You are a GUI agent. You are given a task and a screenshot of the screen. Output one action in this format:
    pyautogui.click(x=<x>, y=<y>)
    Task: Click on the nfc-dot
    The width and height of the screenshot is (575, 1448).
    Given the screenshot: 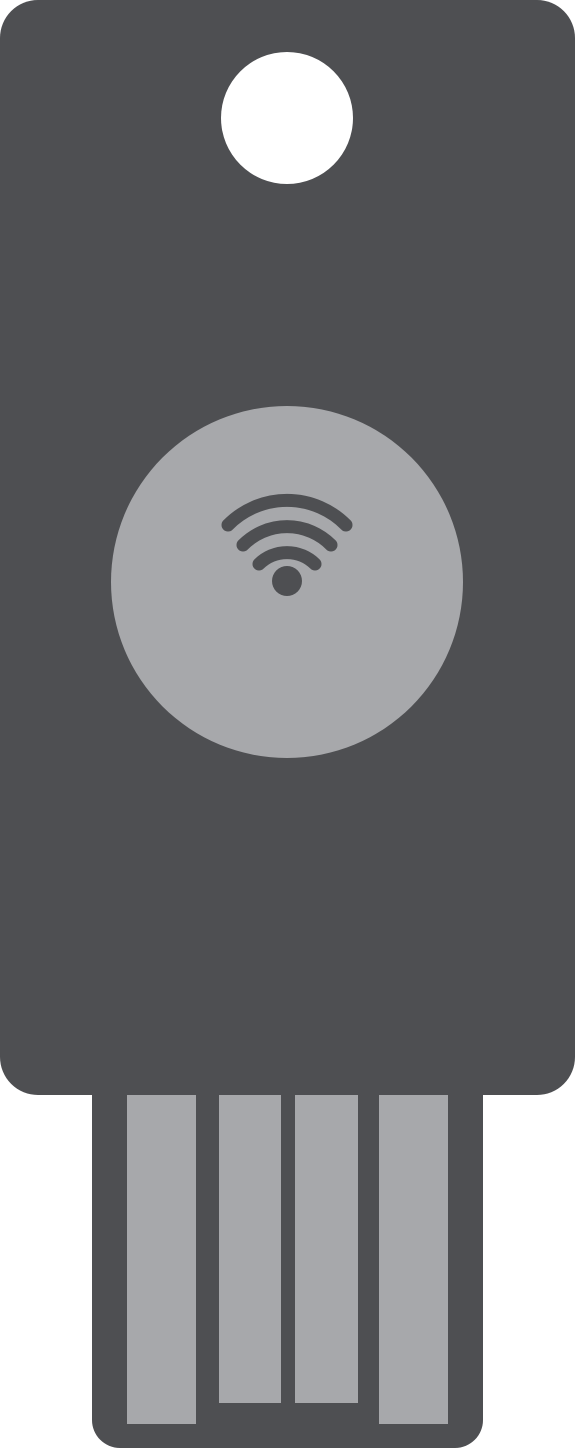 What is the action you would take?
    pyautogui.click(x=287, y=581)
    